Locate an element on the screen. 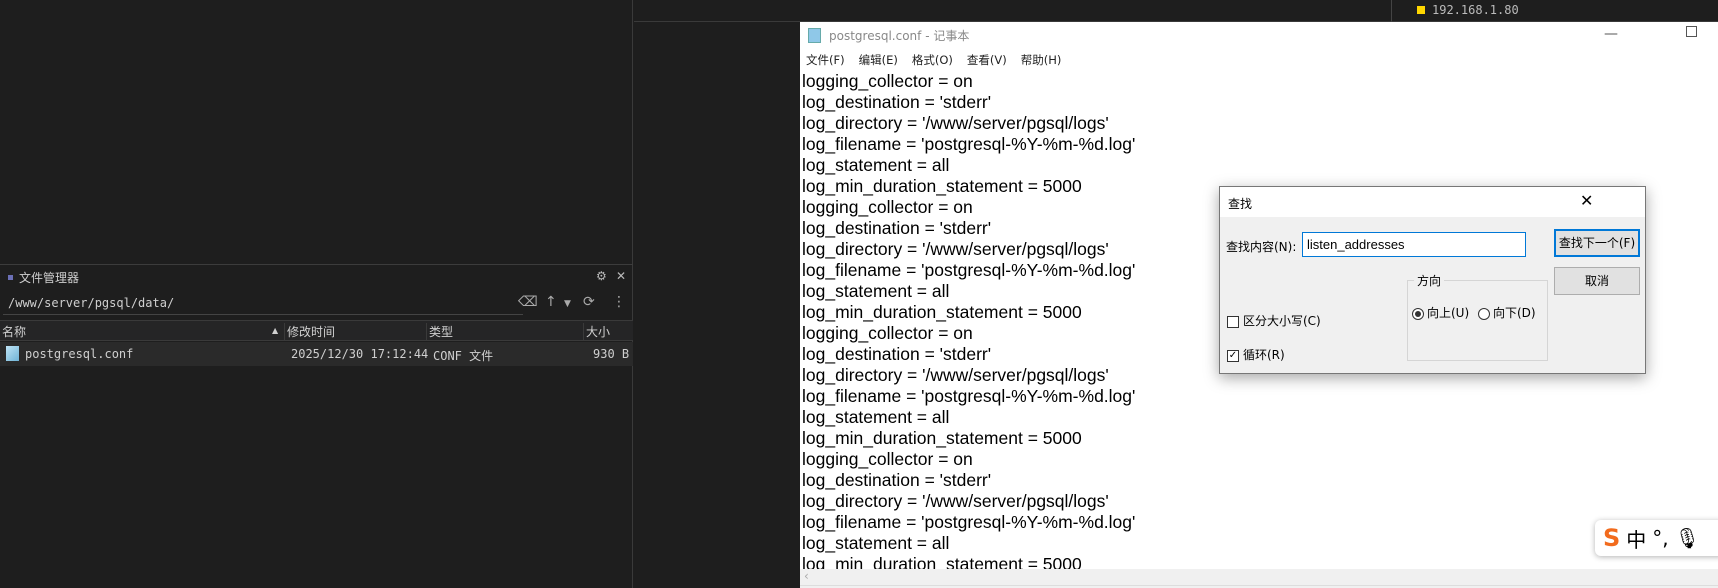  file-manager-title: 文件管理器 is located at coordinates (43, 277).